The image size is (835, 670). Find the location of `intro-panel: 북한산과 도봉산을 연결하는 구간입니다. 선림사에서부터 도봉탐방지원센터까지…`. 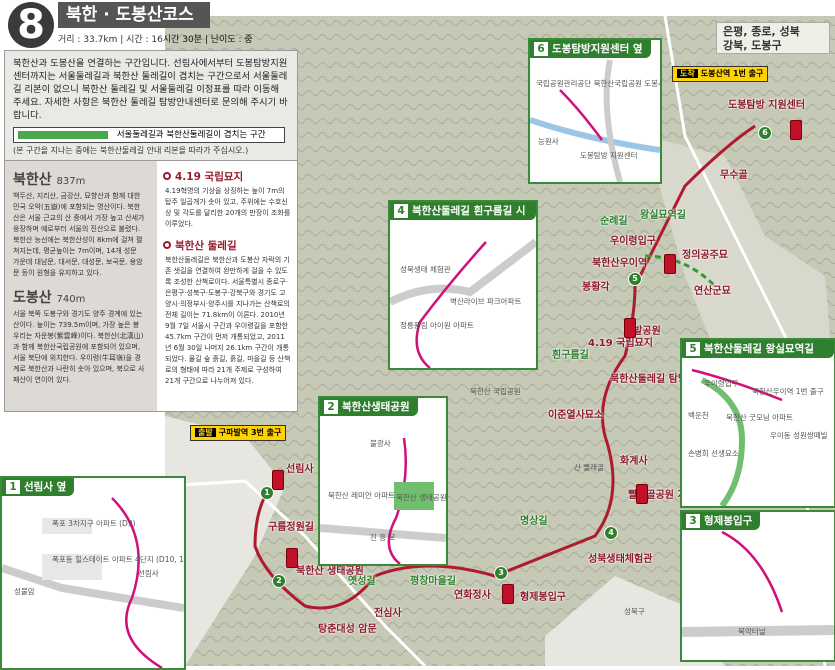

intro-panel: 북한산과 도봉산을 연결하는 구간입니다. 선림사에서부터 도봉탐방지원센터까지… is located at coordinates (151, 106).